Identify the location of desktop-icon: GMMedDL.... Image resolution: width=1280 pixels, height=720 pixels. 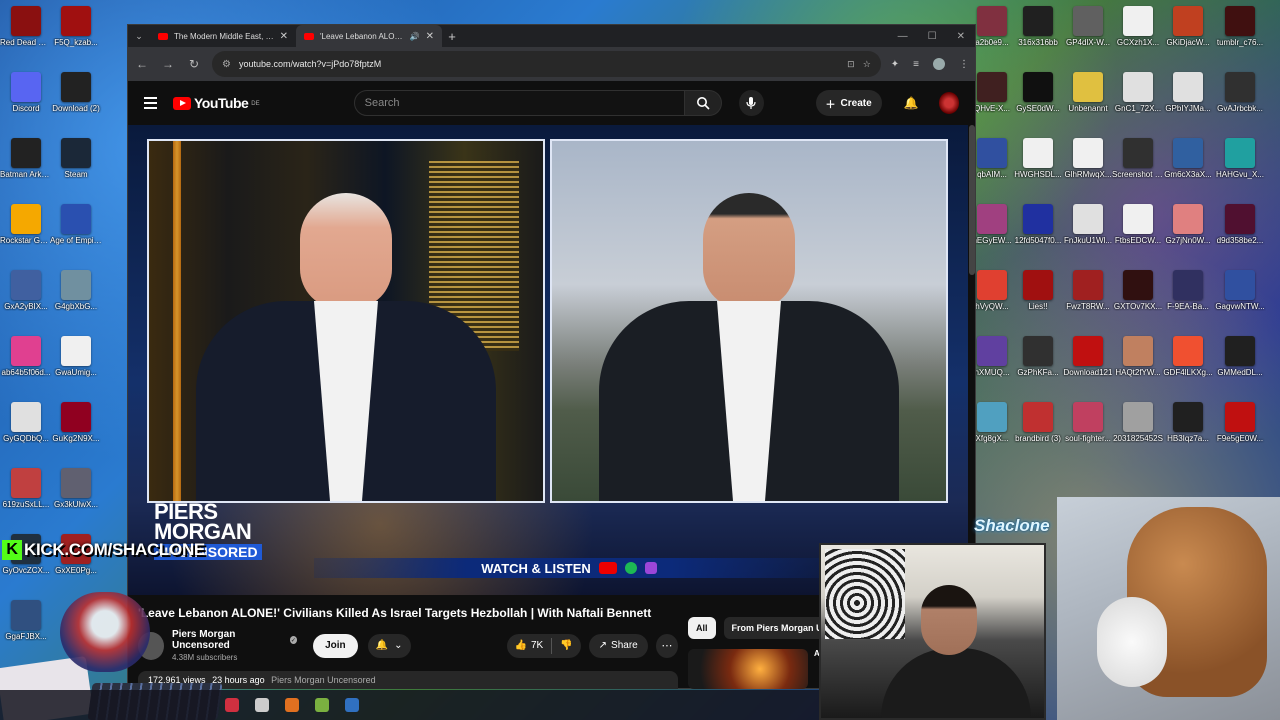
(1240, 367).